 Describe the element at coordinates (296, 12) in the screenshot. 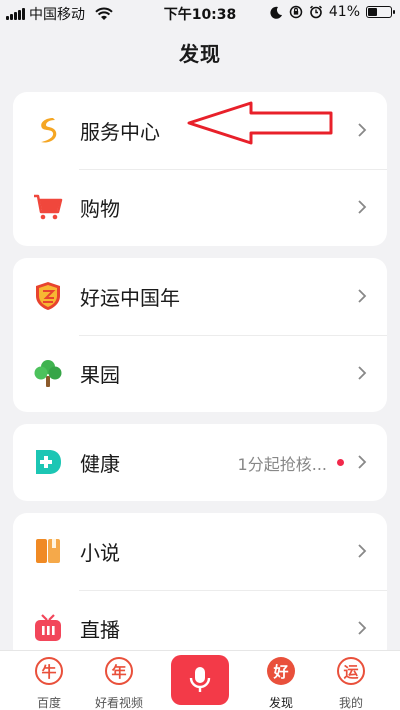

I see `orientation-lock-icon` at that location.